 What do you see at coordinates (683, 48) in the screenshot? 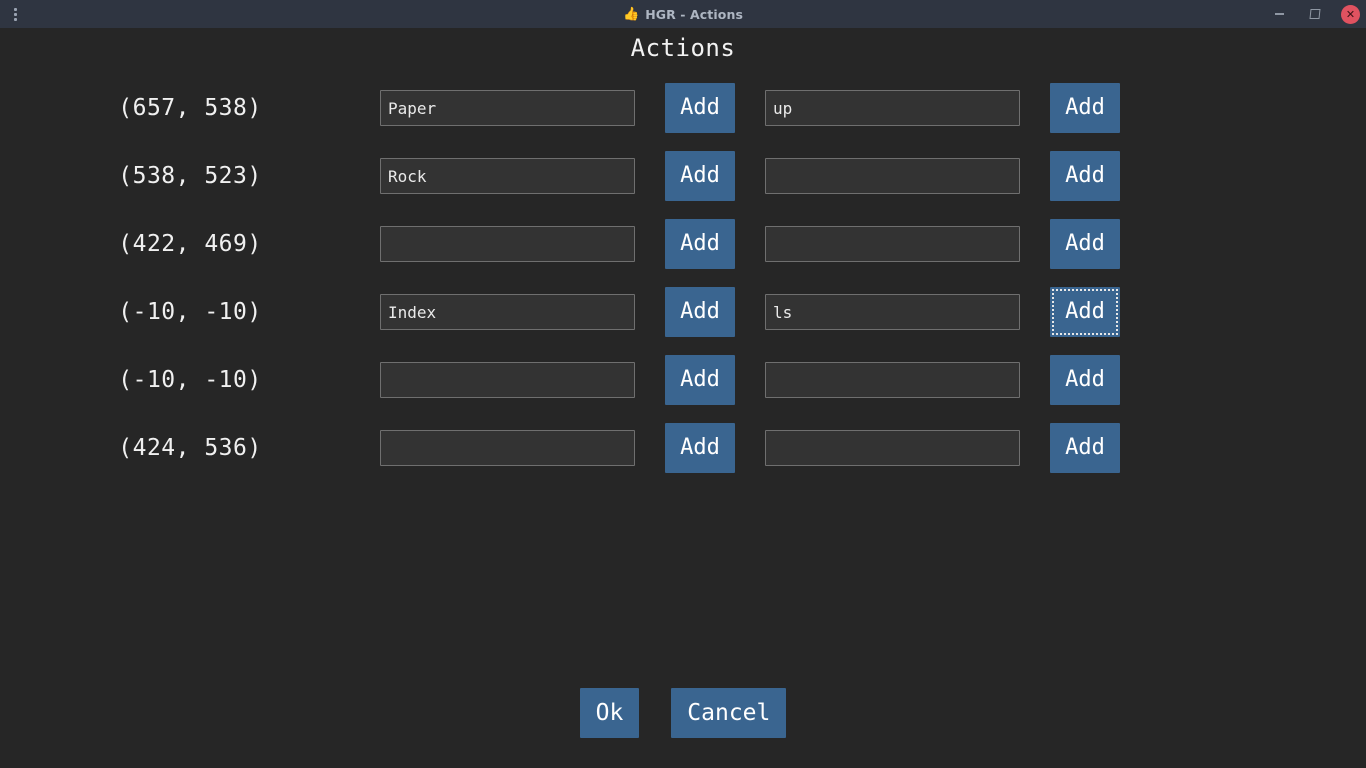
I see `page-title: Actions` at bounding box center [683, 48].